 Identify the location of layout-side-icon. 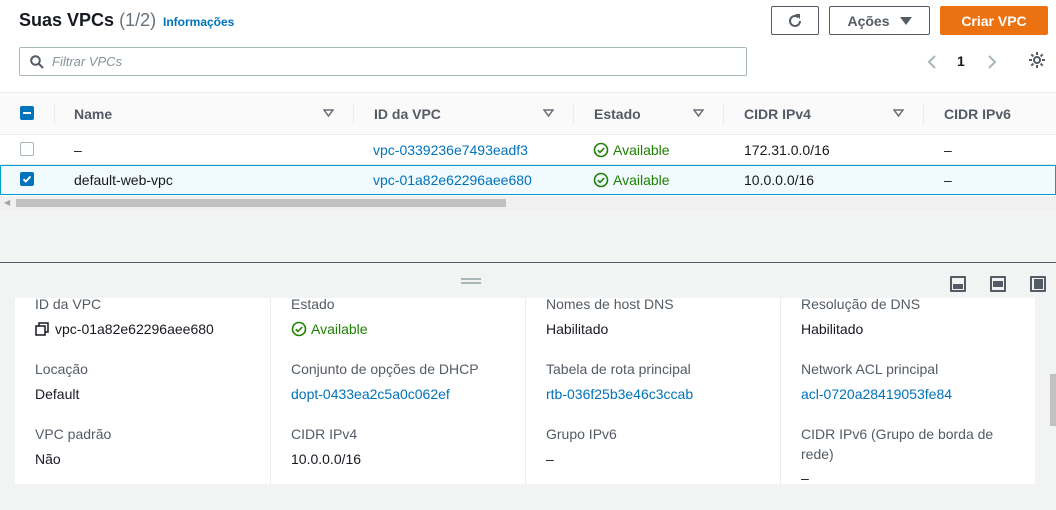
(1038, 284).